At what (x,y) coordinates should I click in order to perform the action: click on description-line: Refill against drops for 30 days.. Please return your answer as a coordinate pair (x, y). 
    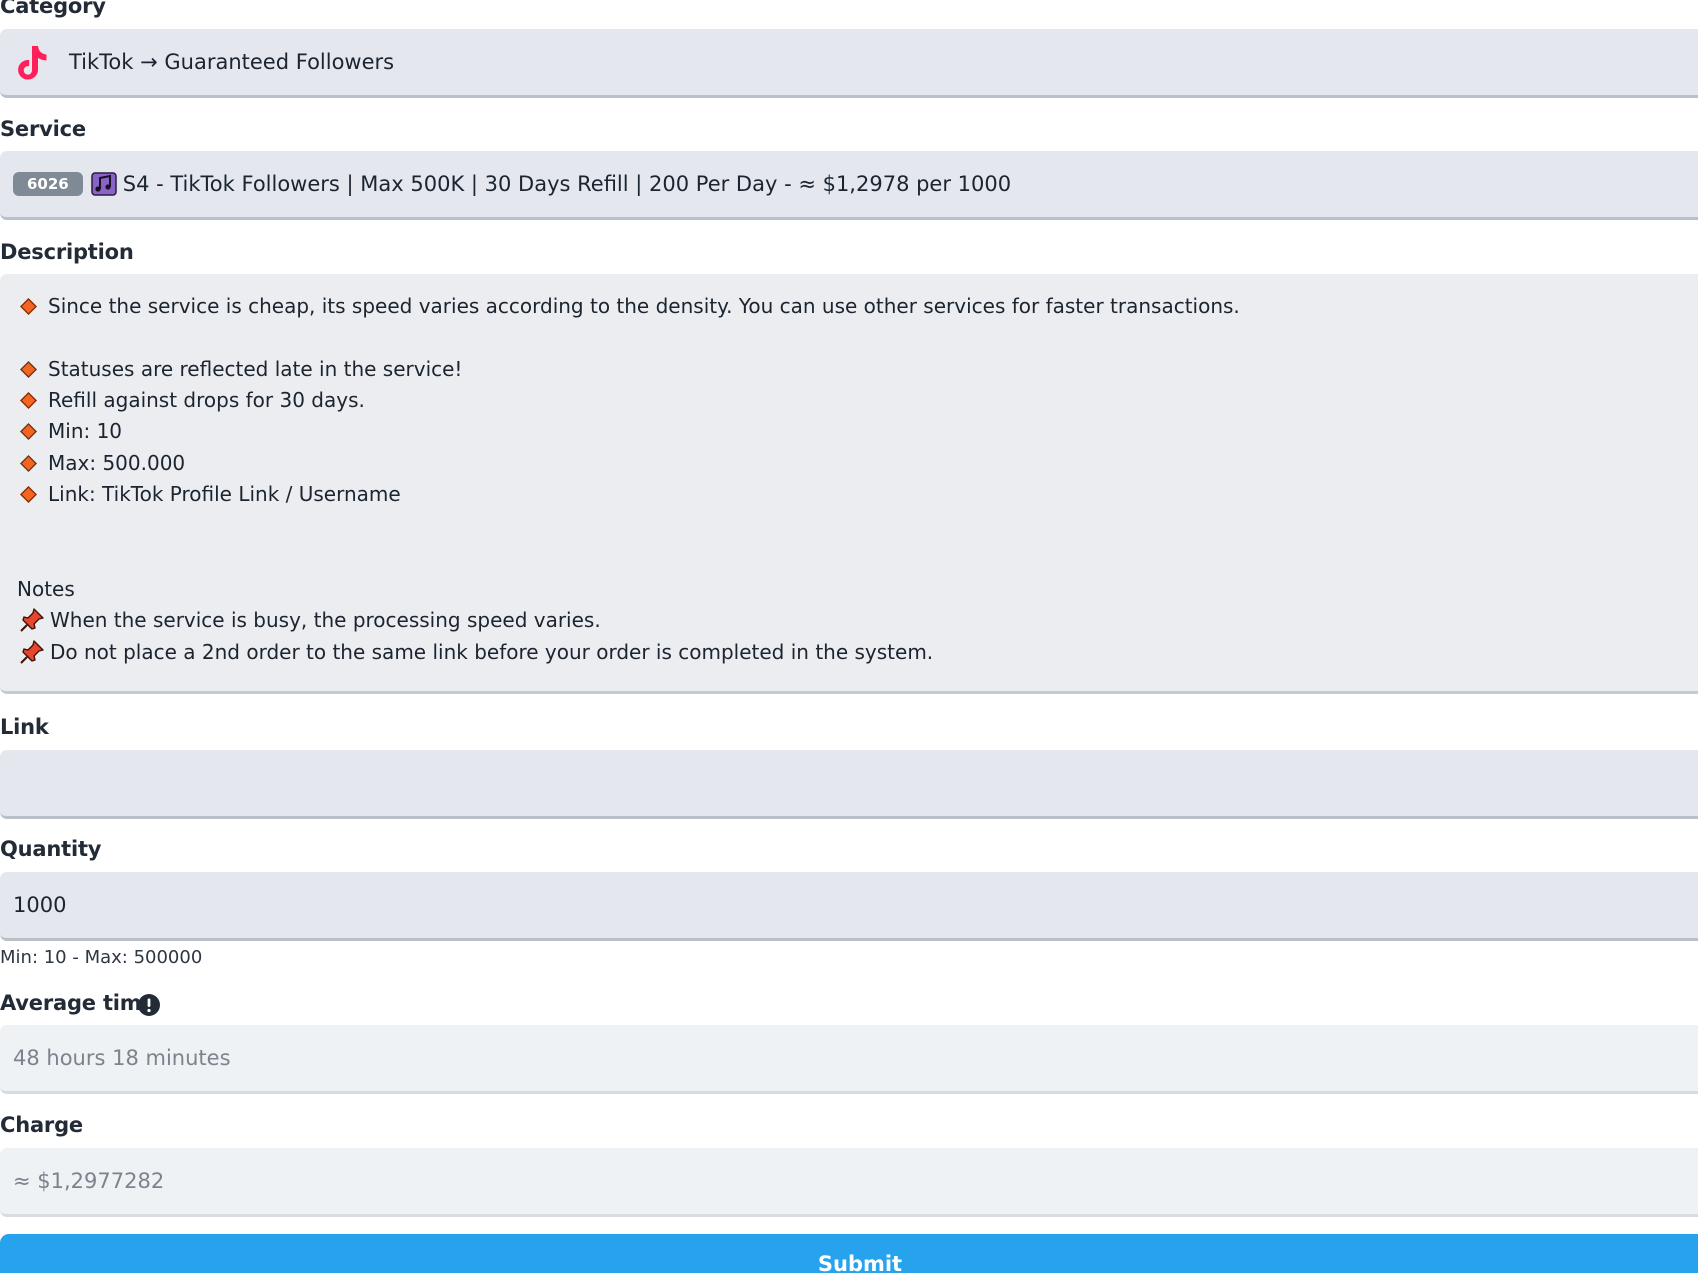
    Looking at the image, I should click on (192, 400).